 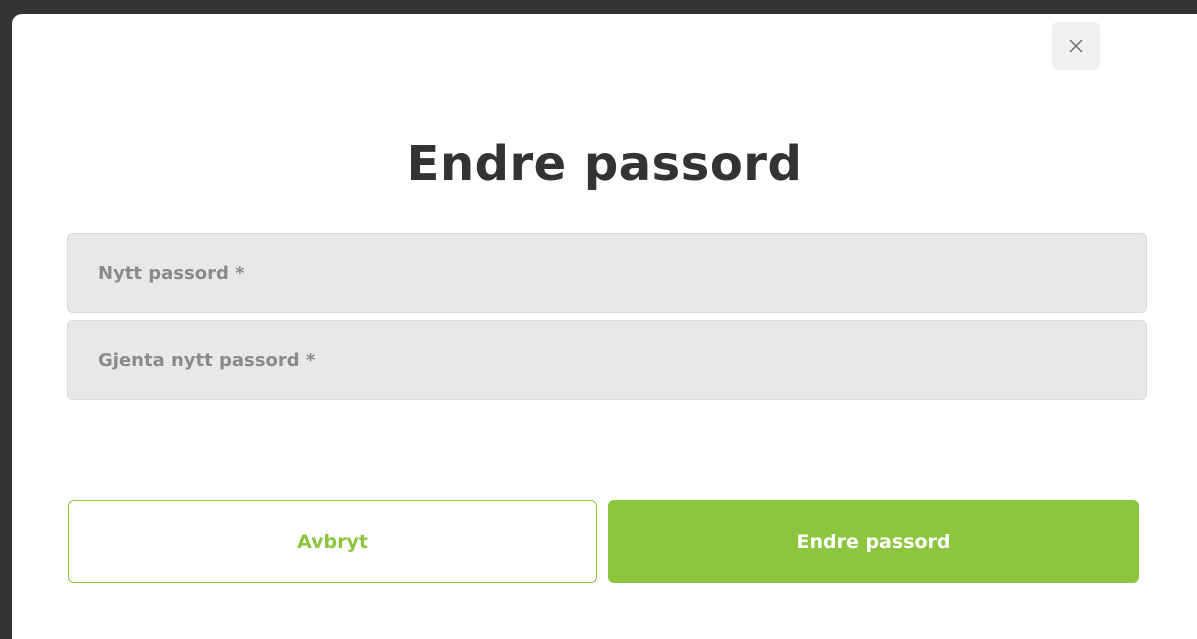 I want to click on cancel-button-label: Avbryt, so click(x=332, y=541).